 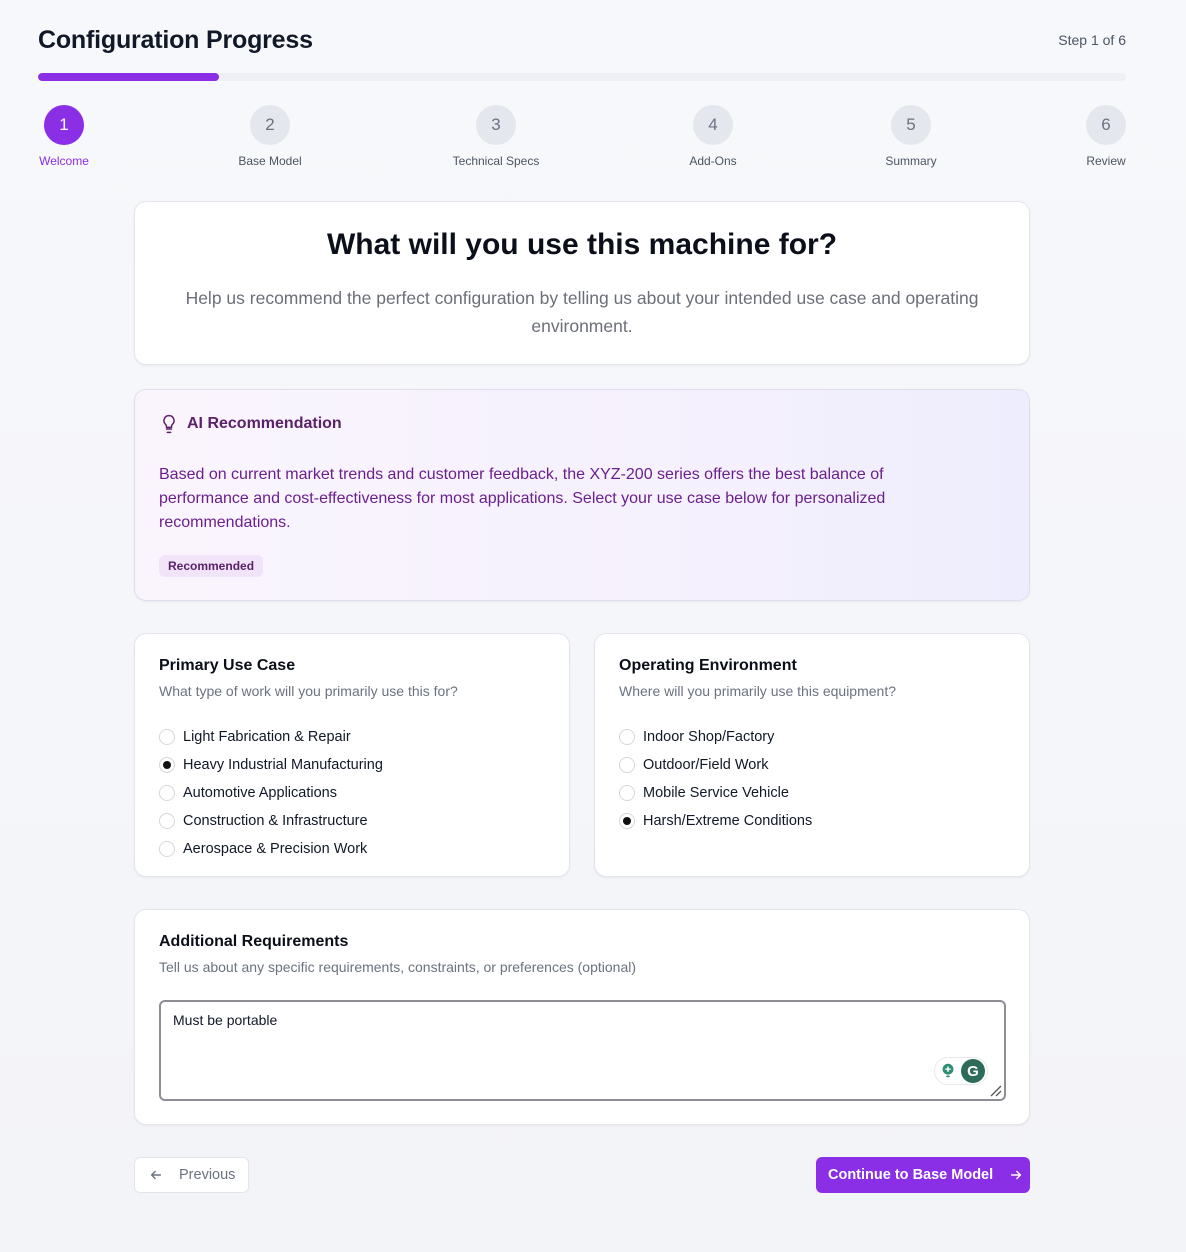 What do you see at coordinates (713, 161) in the screenshot?
I see `step-label: Add-Ons` at bounding box center [713, 161].